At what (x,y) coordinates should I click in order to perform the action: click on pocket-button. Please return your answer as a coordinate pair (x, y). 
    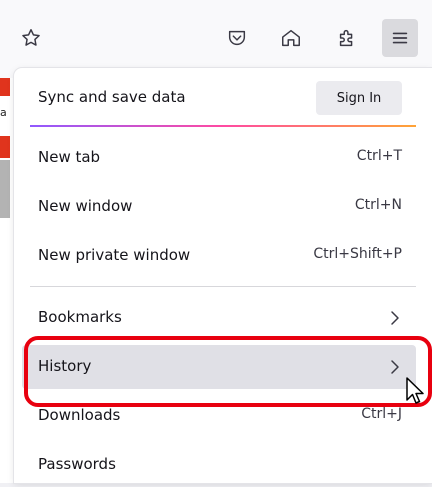
    Looking at the image, I should click on (237, 38).